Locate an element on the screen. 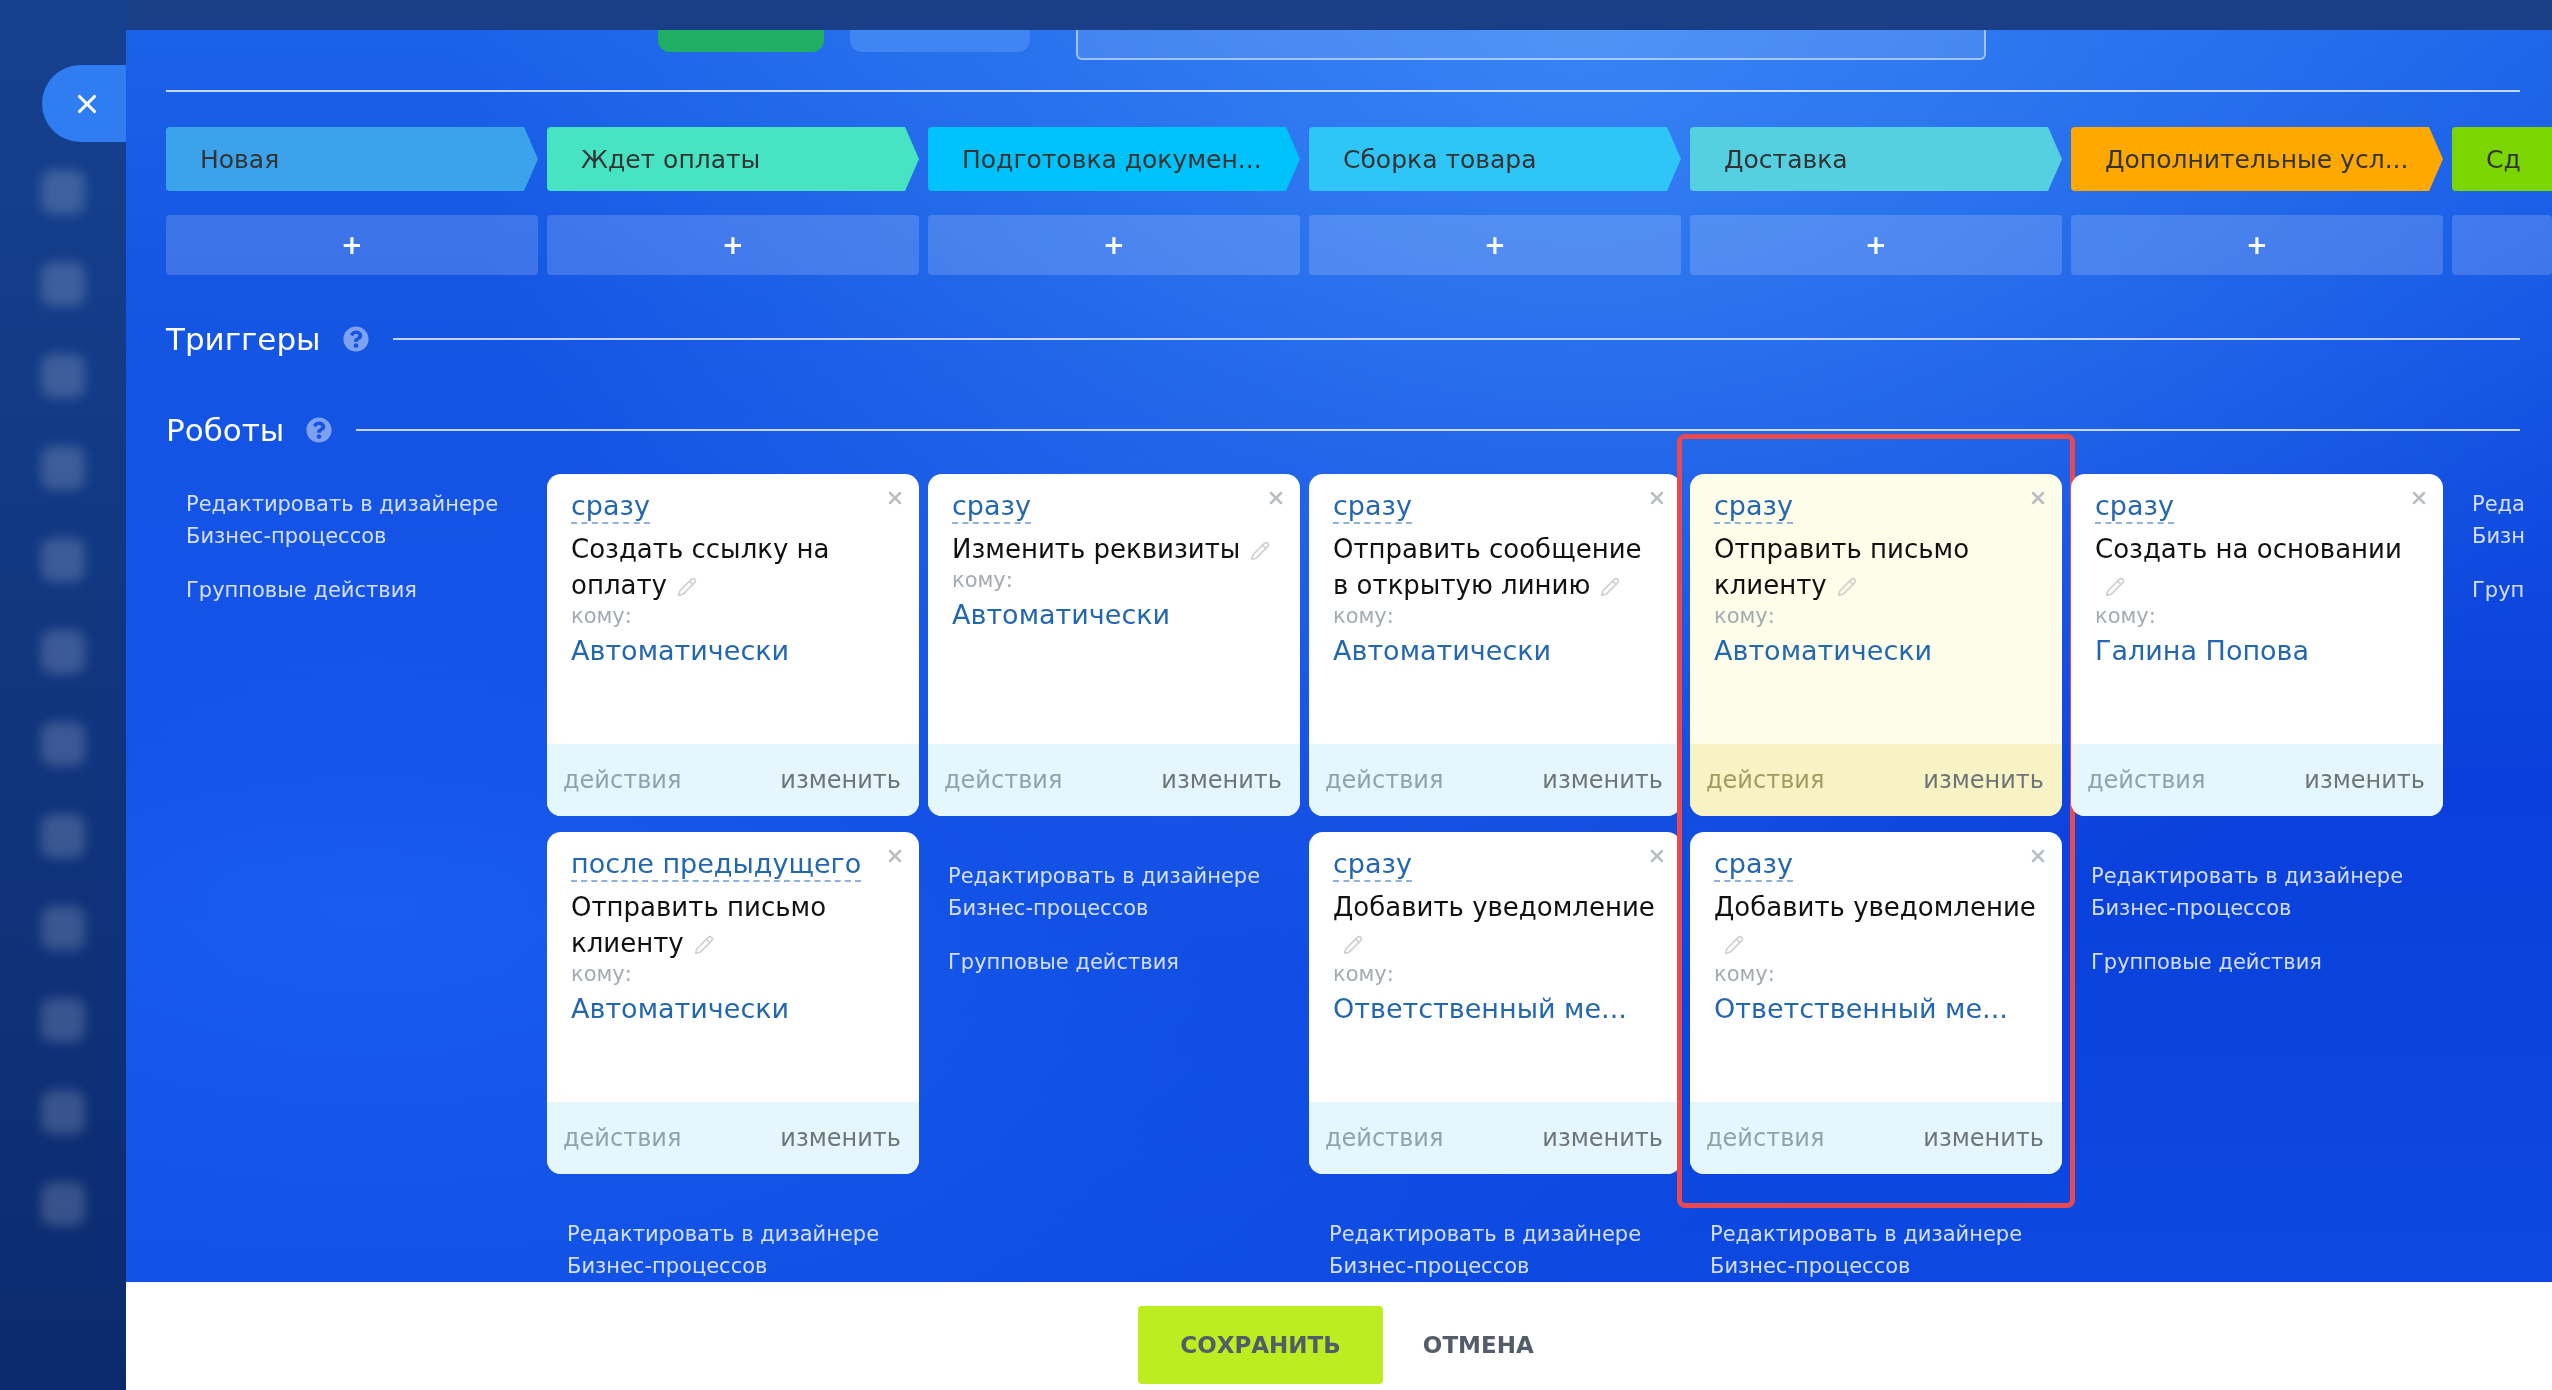 This screenshot has width=2552, height=1390. robot-title: Изменить реквизиты is located at coordinates (1114, 550).